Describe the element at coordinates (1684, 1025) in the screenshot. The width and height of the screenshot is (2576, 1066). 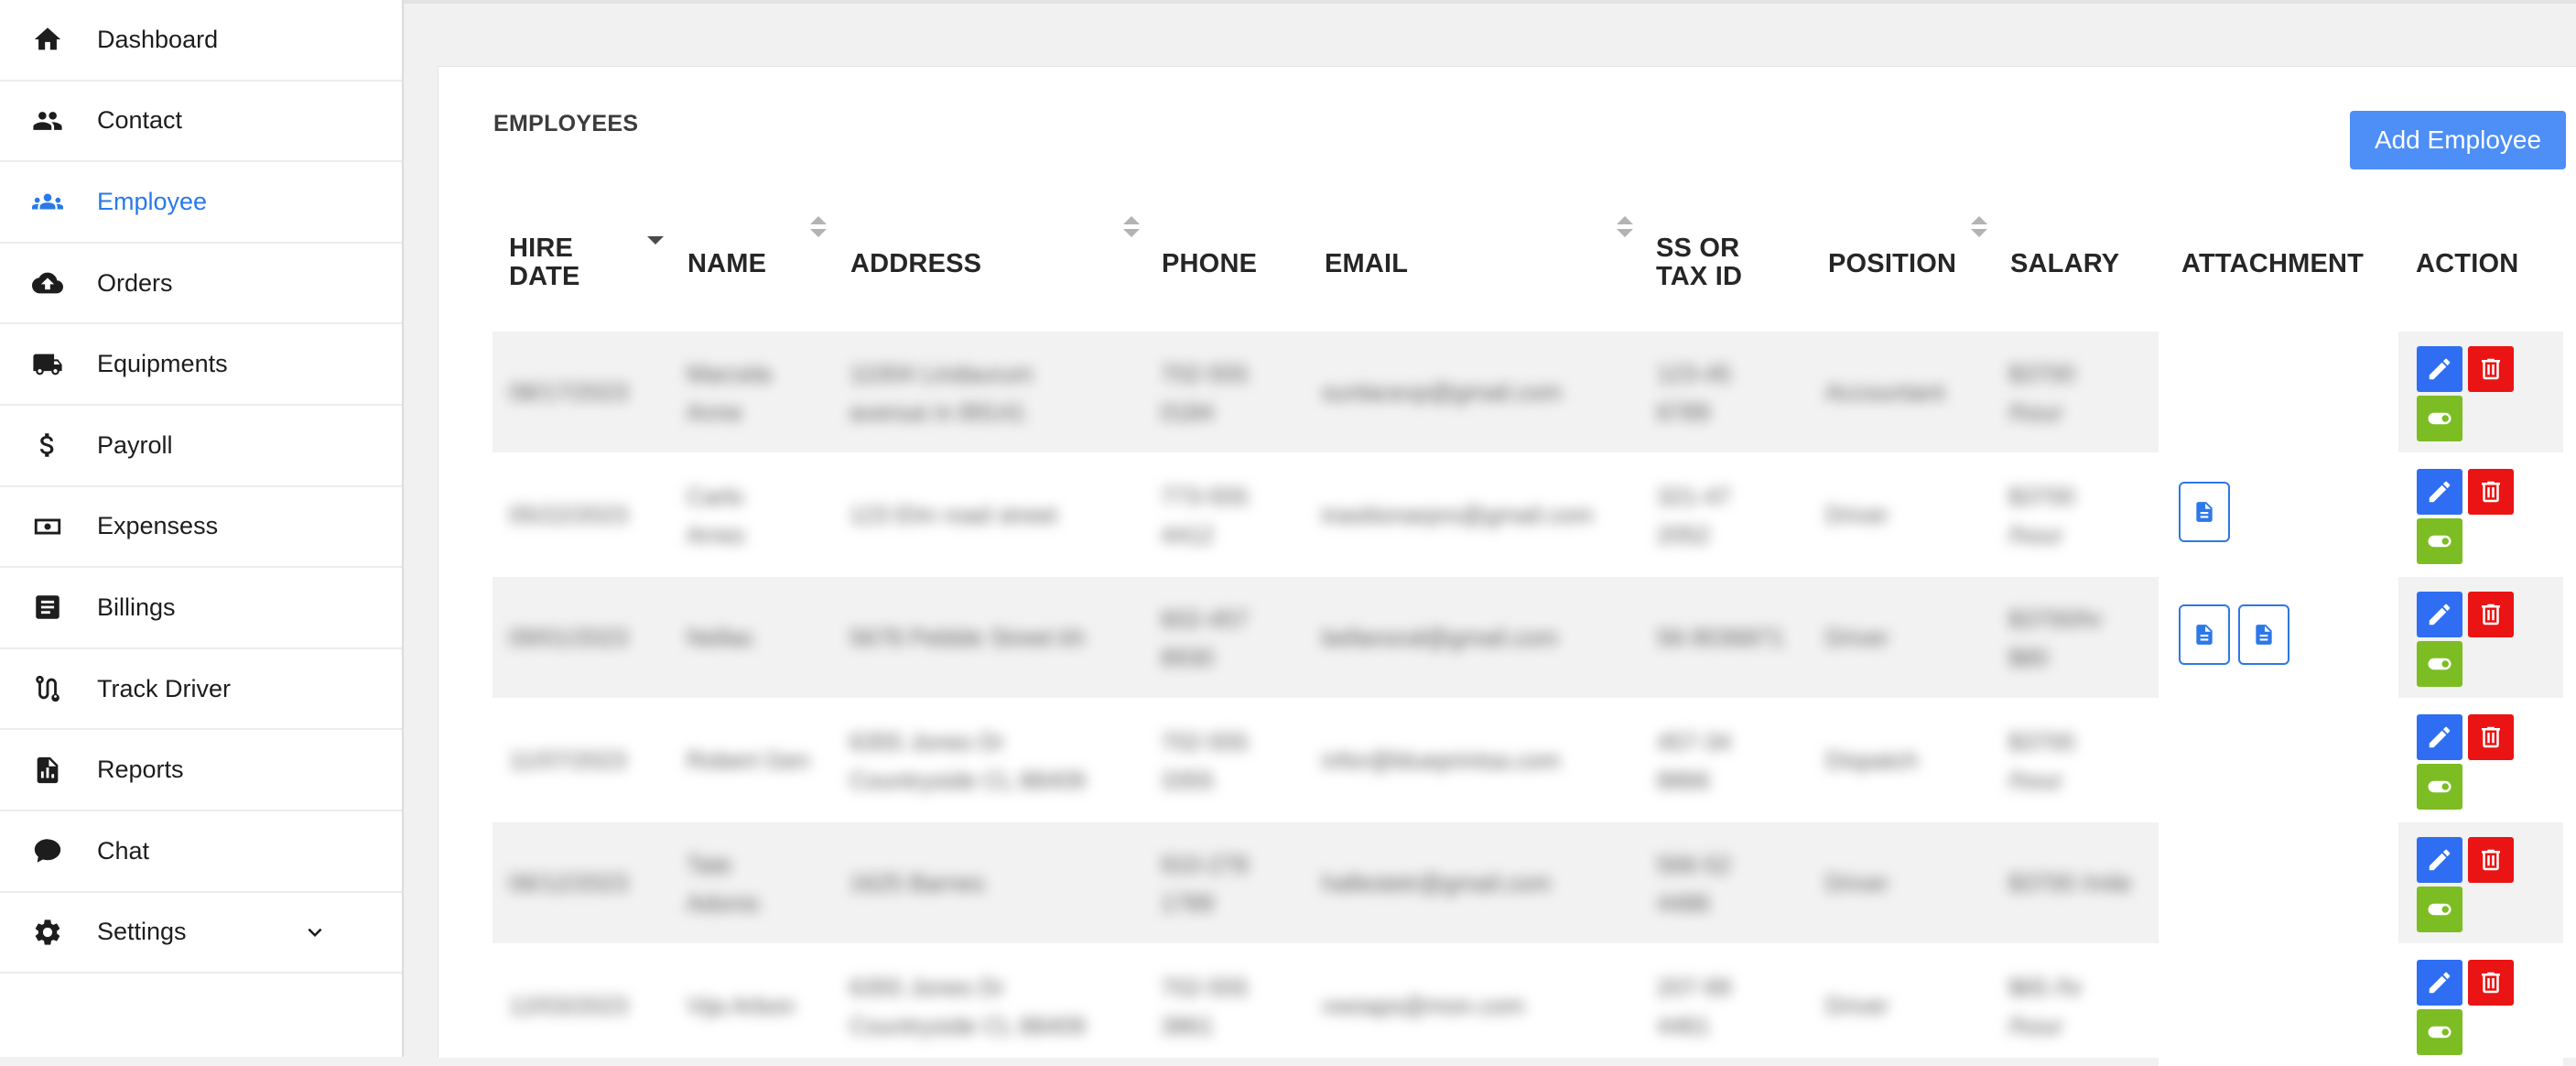
I see `cell-ss-tax: 4461` at that location.